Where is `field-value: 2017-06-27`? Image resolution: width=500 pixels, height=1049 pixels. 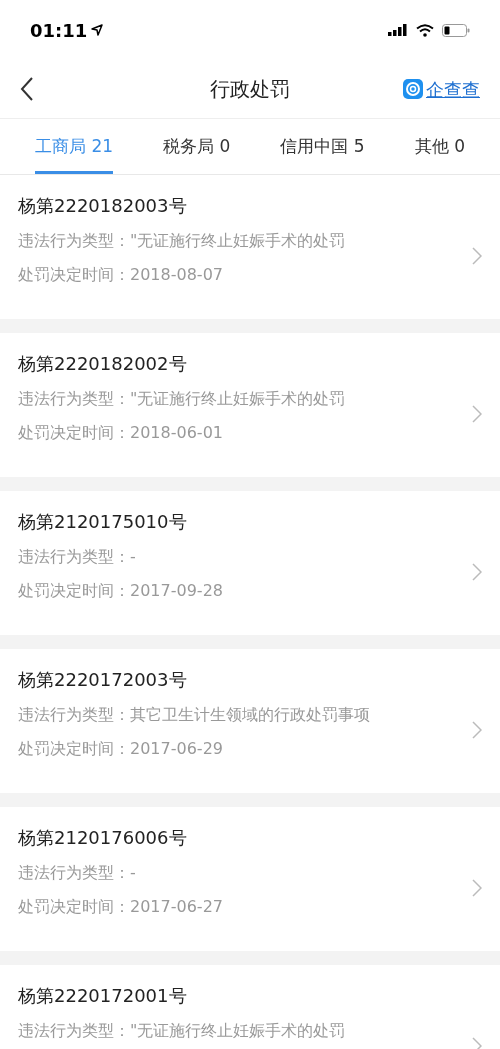
field-value: 2017-06-27 is located at coordinates (176, 907).